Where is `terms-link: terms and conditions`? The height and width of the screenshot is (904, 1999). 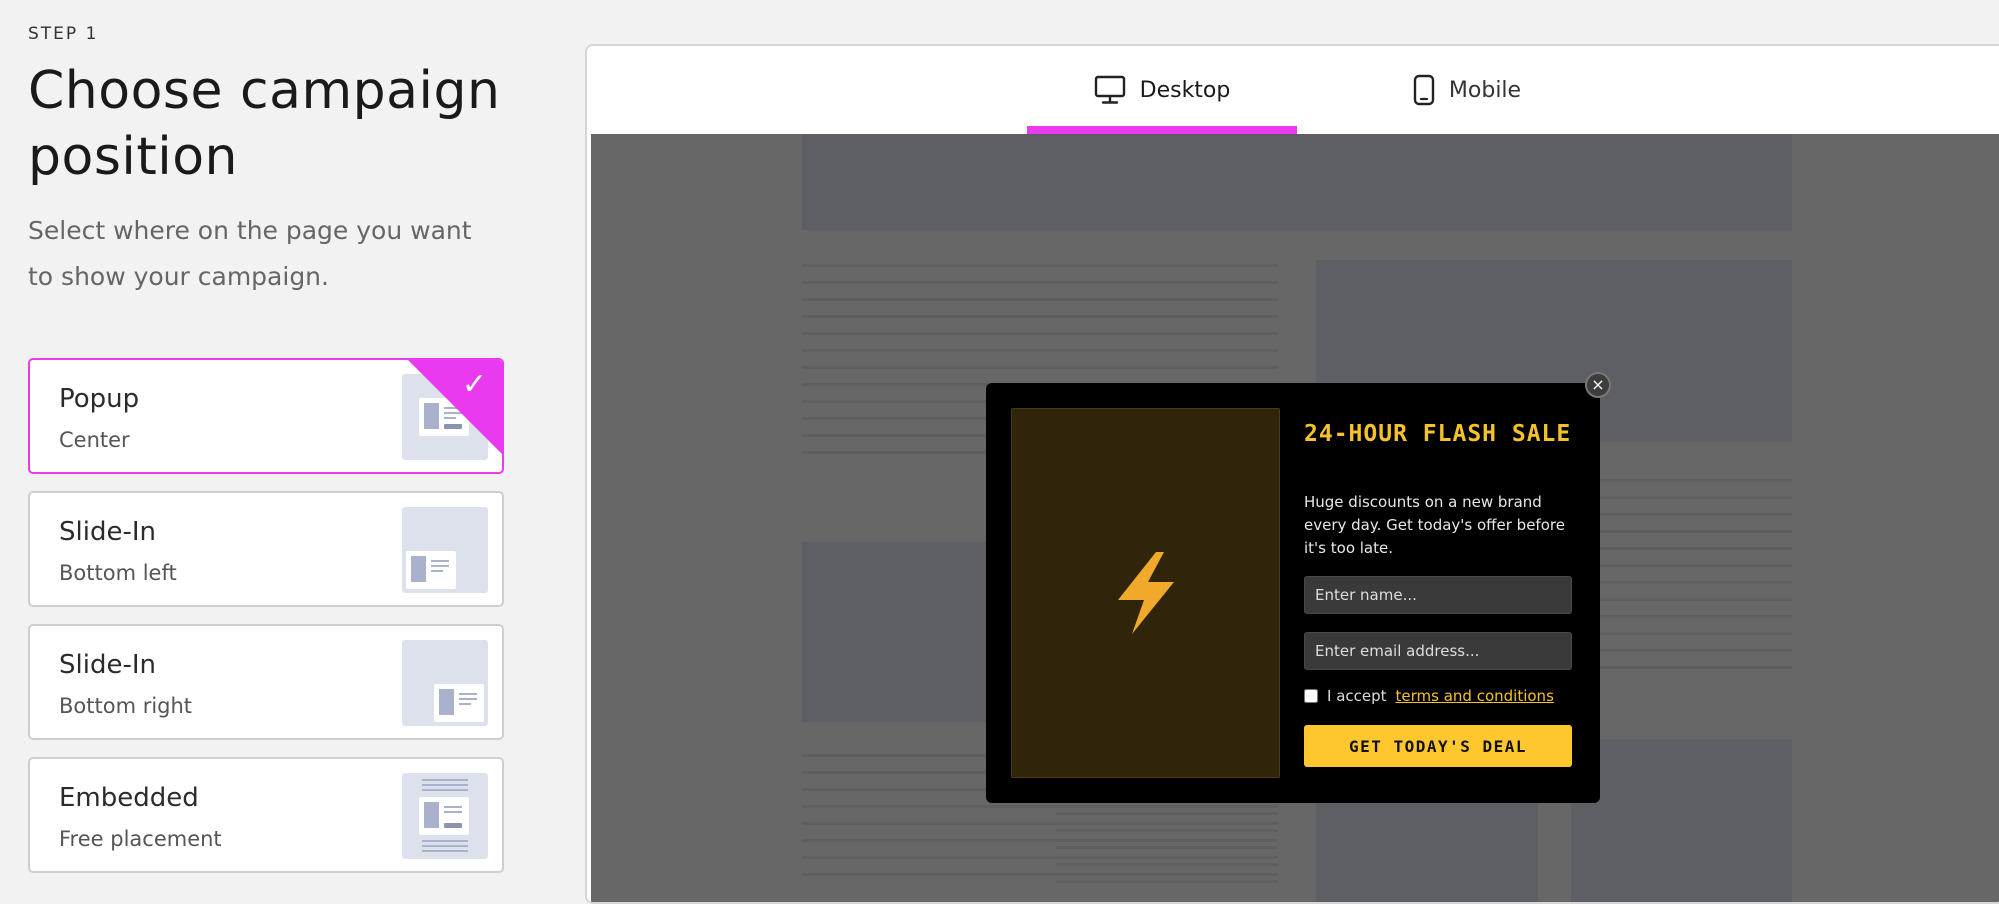
terms-link: terms and conditions is located at coordinates (1475, 696).